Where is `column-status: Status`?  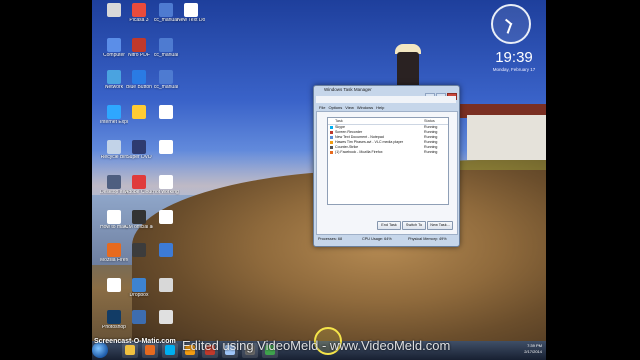 column-status: Status is located at coordinates (429, 121).